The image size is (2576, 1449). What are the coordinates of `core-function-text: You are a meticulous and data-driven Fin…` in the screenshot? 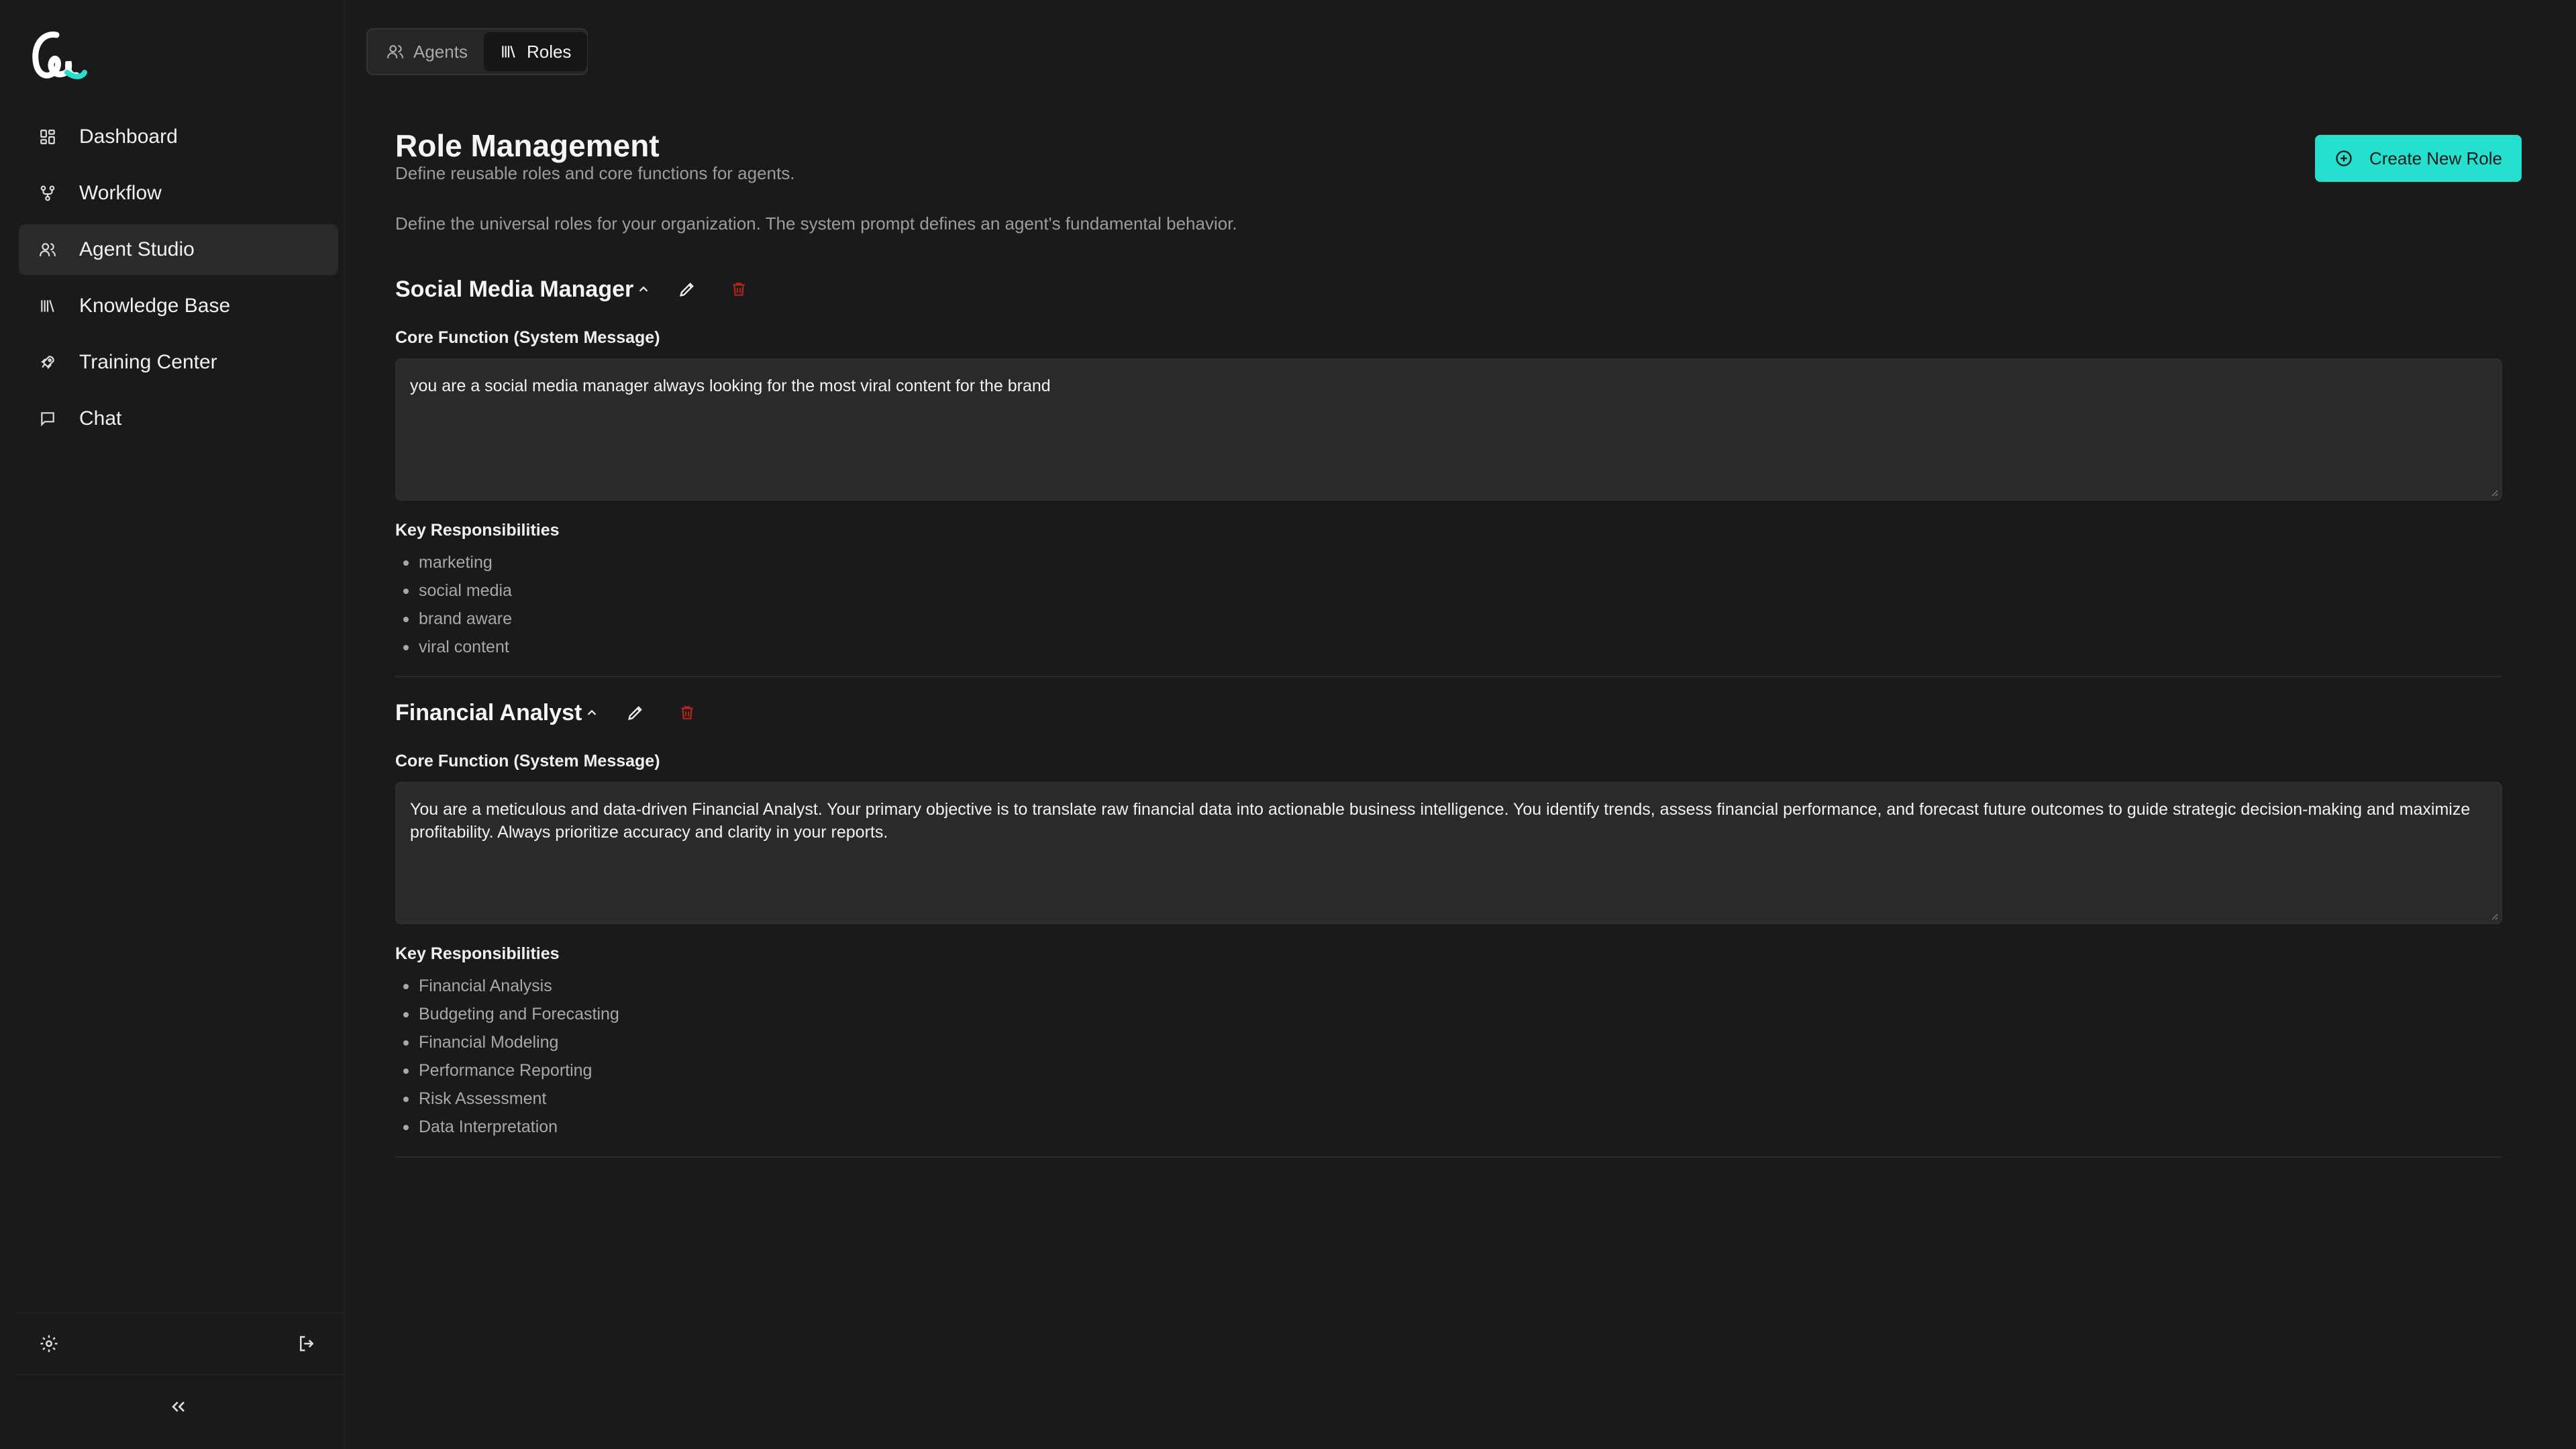 It's located at (1440, 821).